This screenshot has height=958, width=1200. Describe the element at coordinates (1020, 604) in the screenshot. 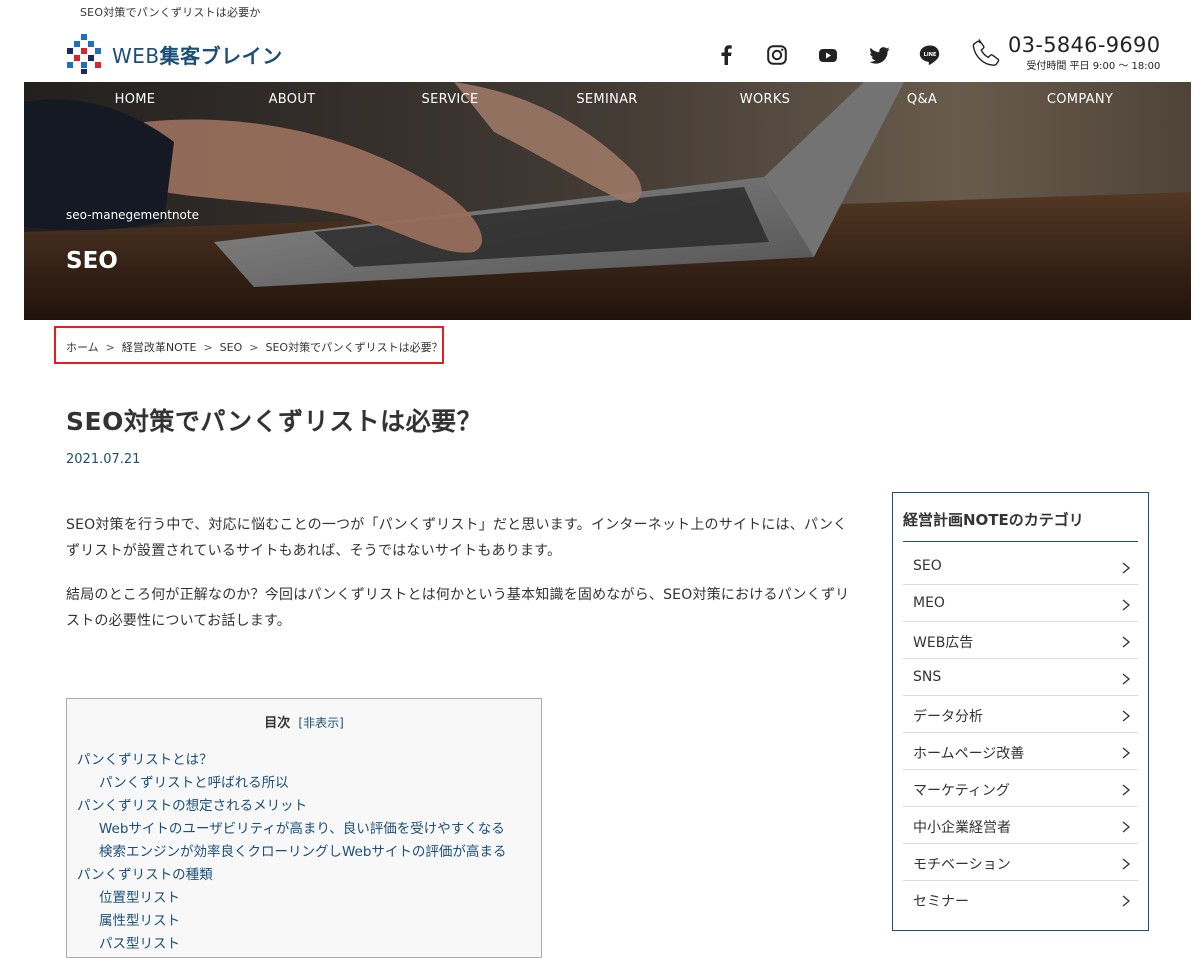

I see `sidebar-category-item: MEO` at that location.